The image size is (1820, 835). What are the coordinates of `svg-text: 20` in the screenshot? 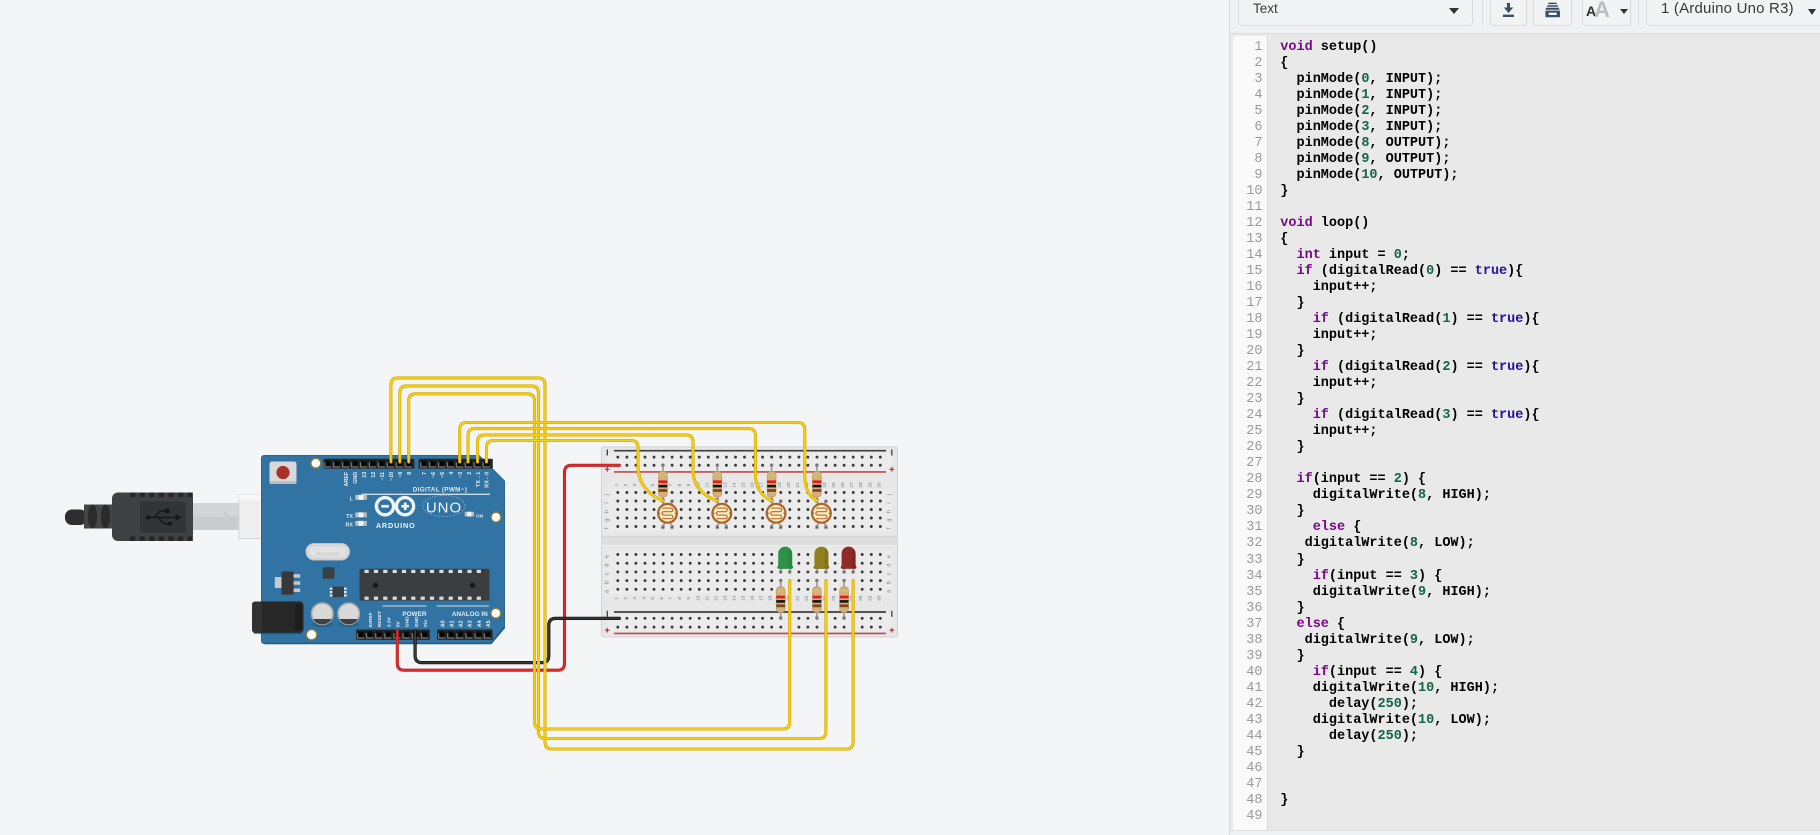 It's located at (789, 485).